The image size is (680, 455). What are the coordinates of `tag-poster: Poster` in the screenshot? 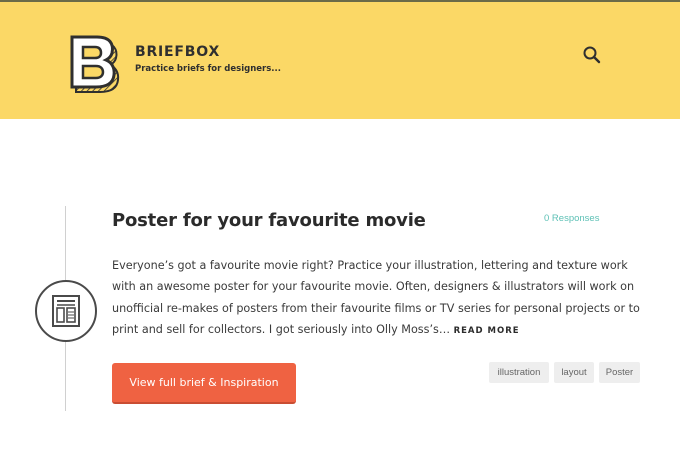 It's located at (619, 372).